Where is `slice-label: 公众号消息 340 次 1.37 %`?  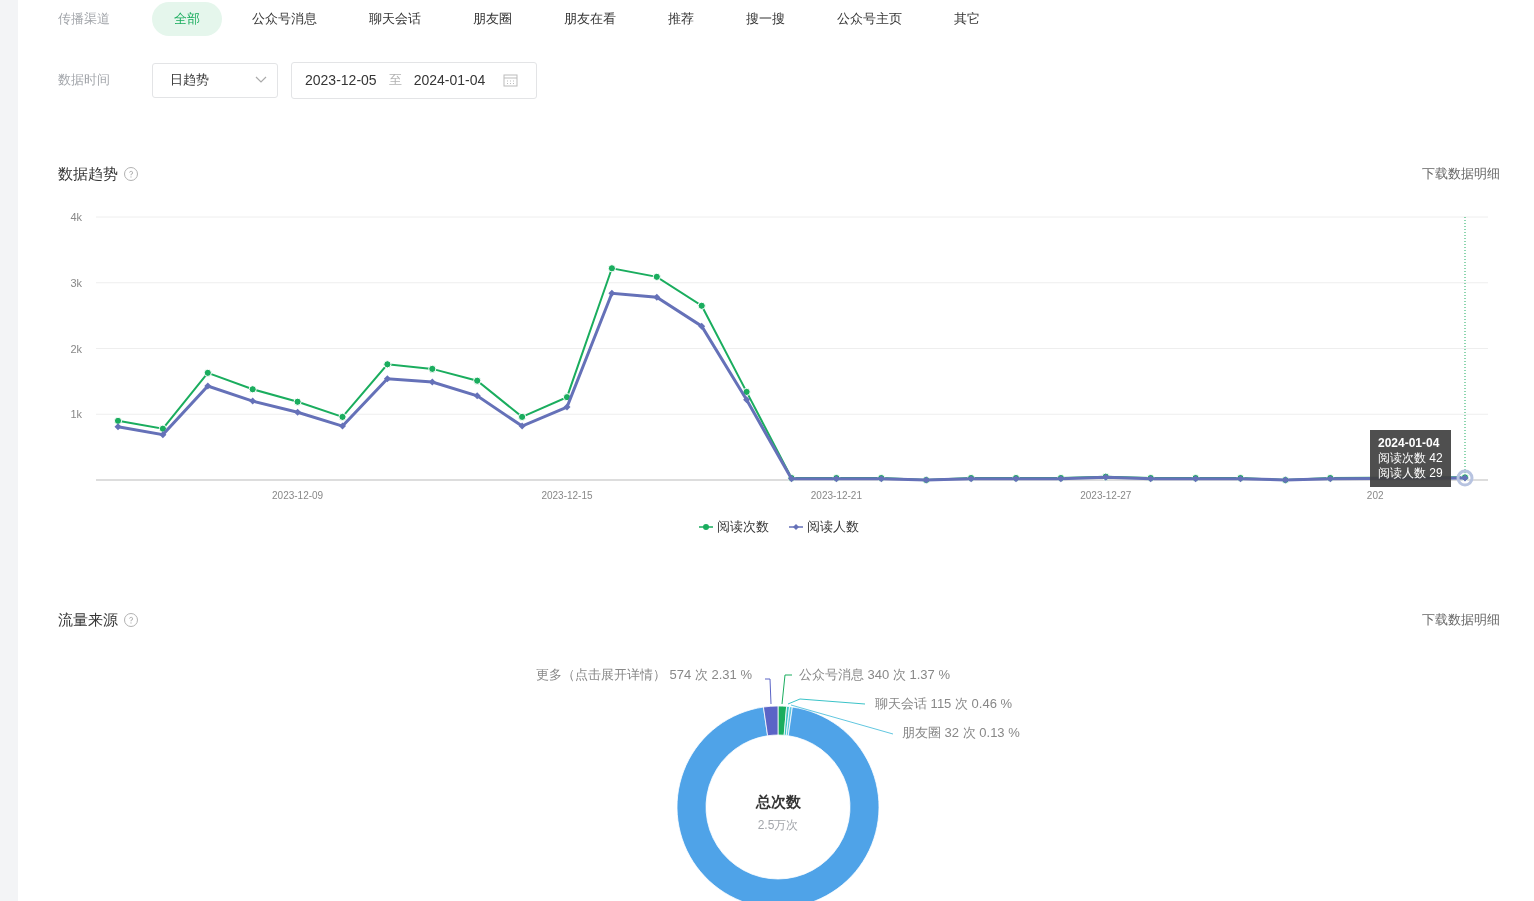
slice-label: 公众号消息 340 次 1.37 % is located at coordinates (874, 674).